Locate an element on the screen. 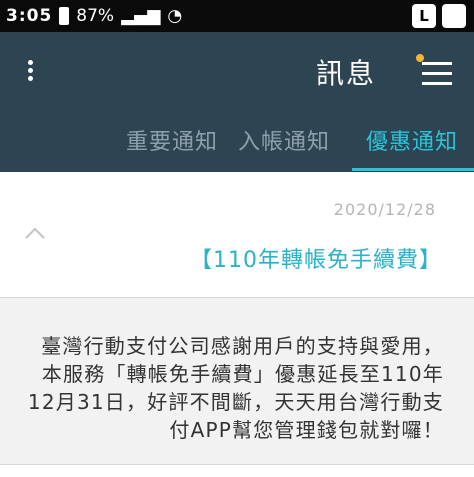 Image resolution: width=474 pixels, height=477 pixels. message-date: 2020/12/28 is located at coordinates (384, 209).